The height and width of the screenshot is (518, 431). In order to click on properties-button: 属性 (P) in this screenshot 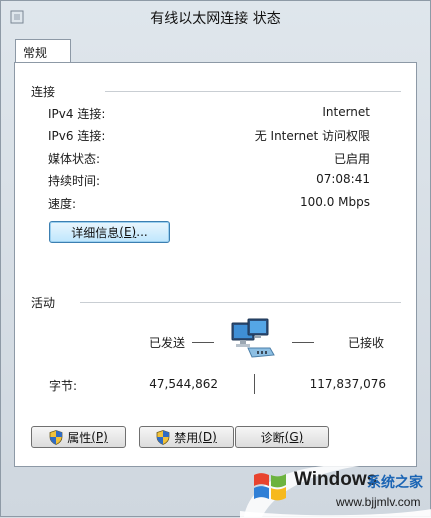, I will do `click(78, 437)`.